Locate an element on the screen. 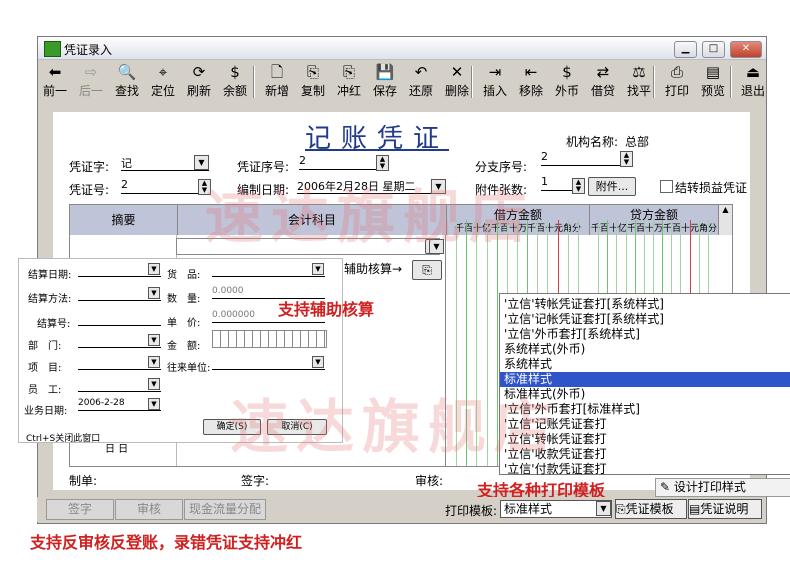 This screenshot has width=790, height=571. toolbar-button-13: ⇤ 移除 is located at coordinates (531, 82).